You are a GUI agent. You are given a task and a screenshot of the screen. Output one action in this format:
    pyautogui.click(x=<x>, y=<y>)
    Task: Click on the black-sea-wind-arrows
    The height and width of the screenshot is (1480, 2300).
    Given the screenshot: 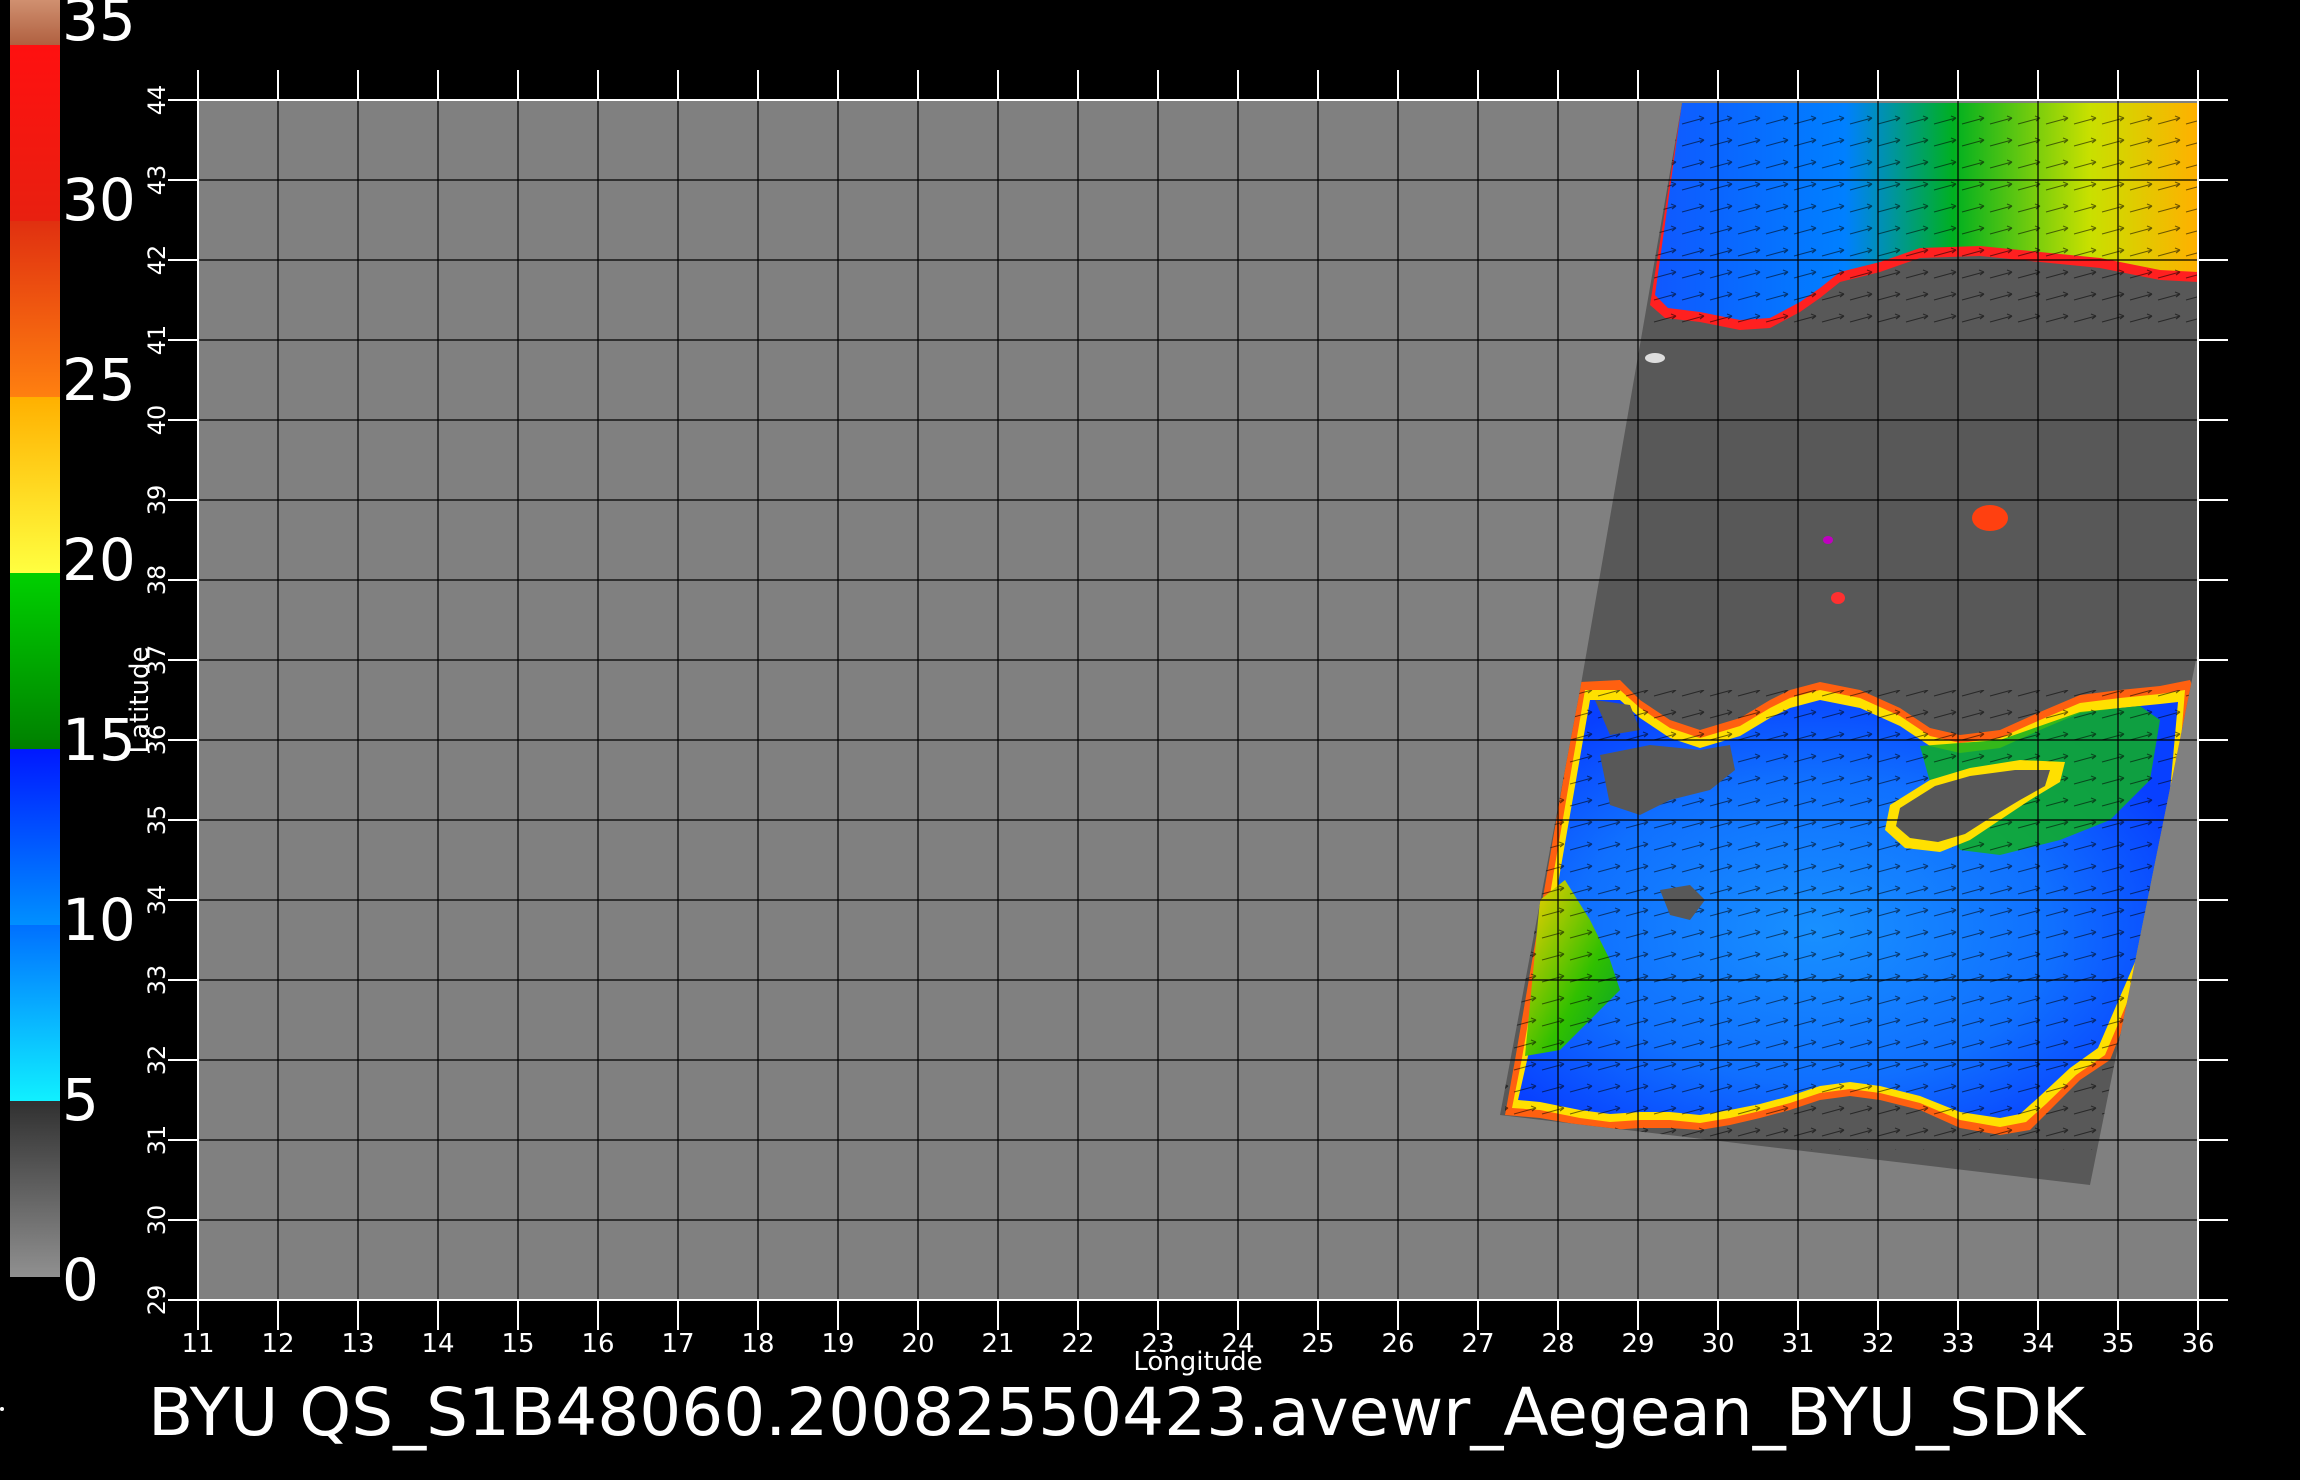 What is the action you would take?
    pyautogui.click(x=1924, y=213)
    